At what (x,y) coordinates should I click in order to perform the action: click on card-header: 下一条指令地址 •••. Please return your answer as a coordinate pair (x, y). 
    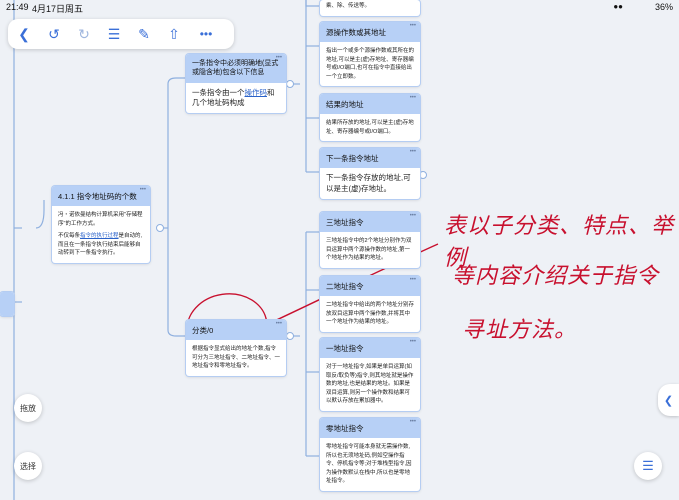
    Looking at the image, I should click on (370, 158).